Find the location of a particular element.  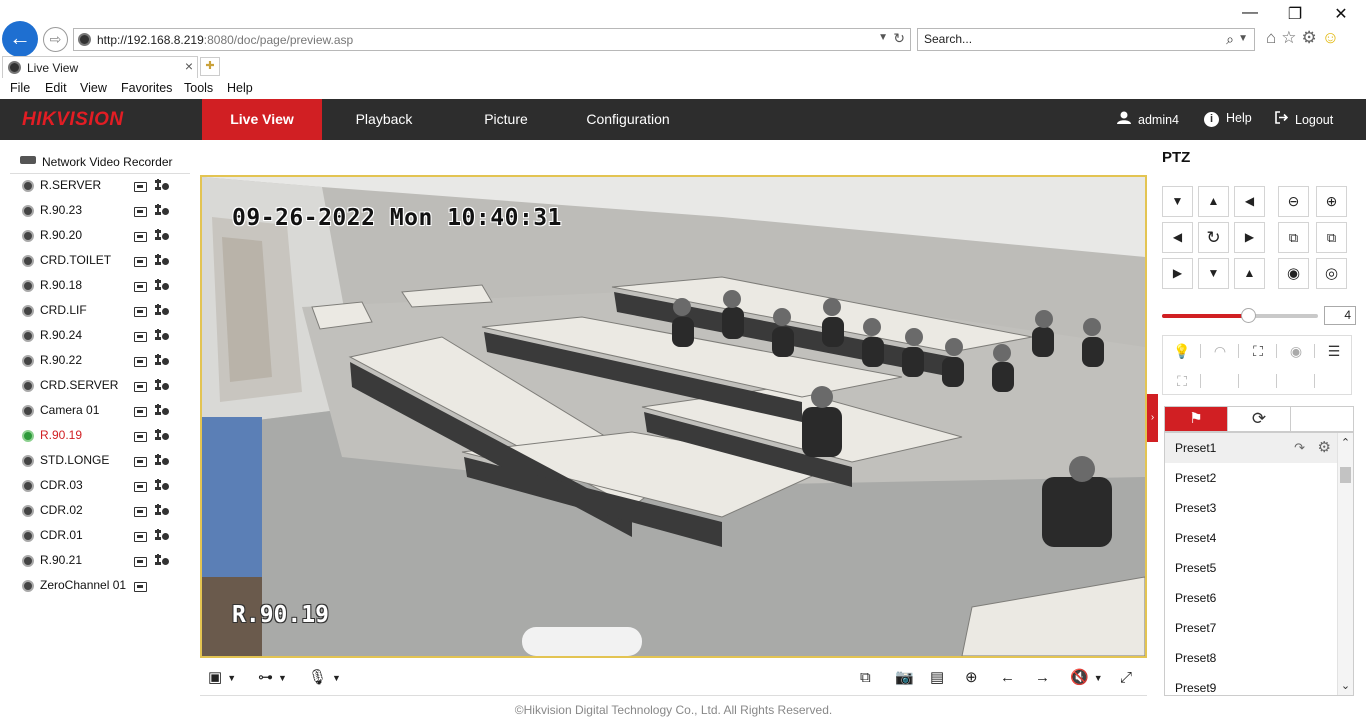

search-icon: ⌕ is located at coordinates (1230, 39).